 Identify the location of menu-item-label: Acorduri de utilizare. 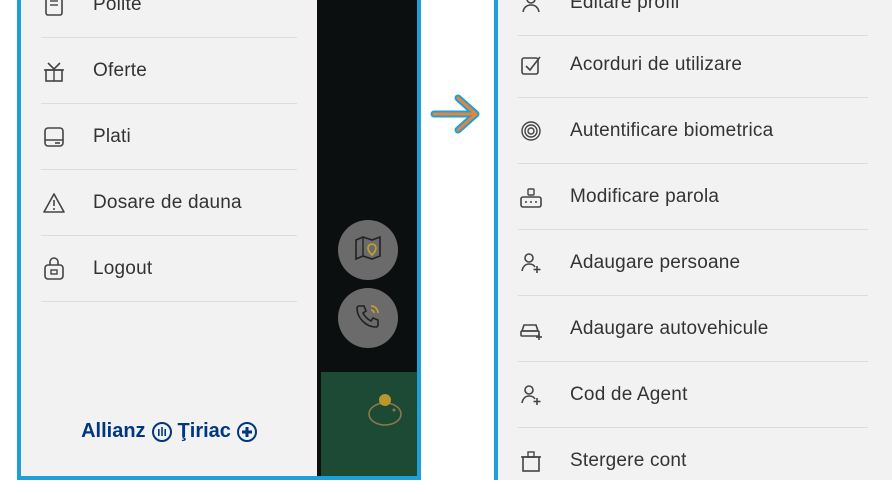
(656, 64).